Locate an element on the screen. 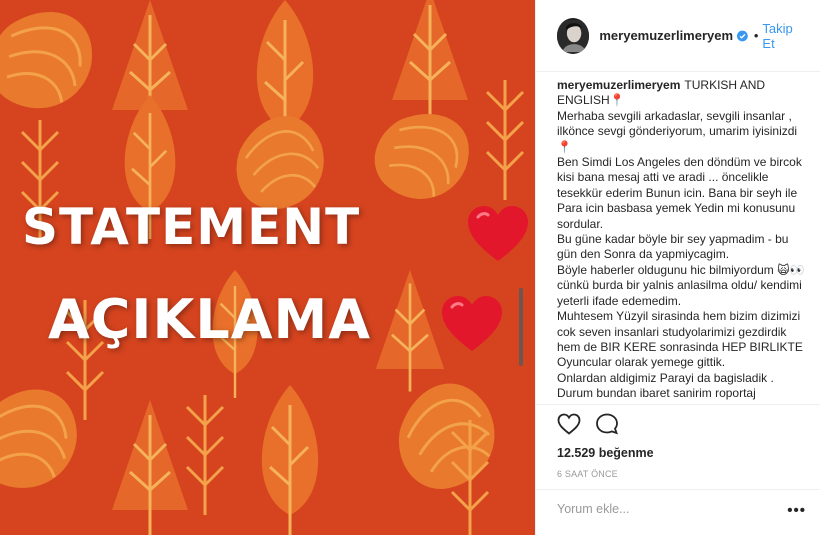 This screenshot has height=535, width=820. avatar is located at coordinates (573, 35).